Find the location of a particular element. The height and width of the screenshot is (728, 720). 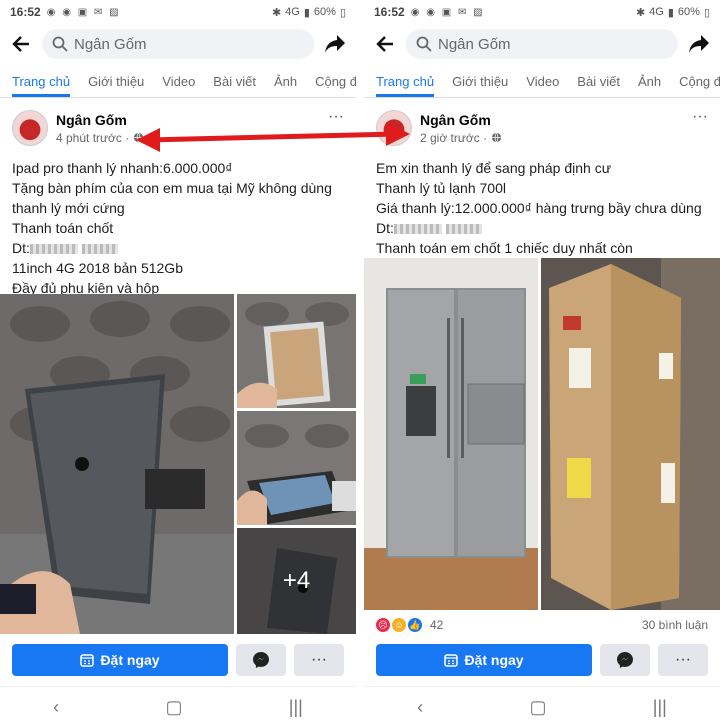

like-reaction-icon: 👍 is located at coordinates (415, 625).